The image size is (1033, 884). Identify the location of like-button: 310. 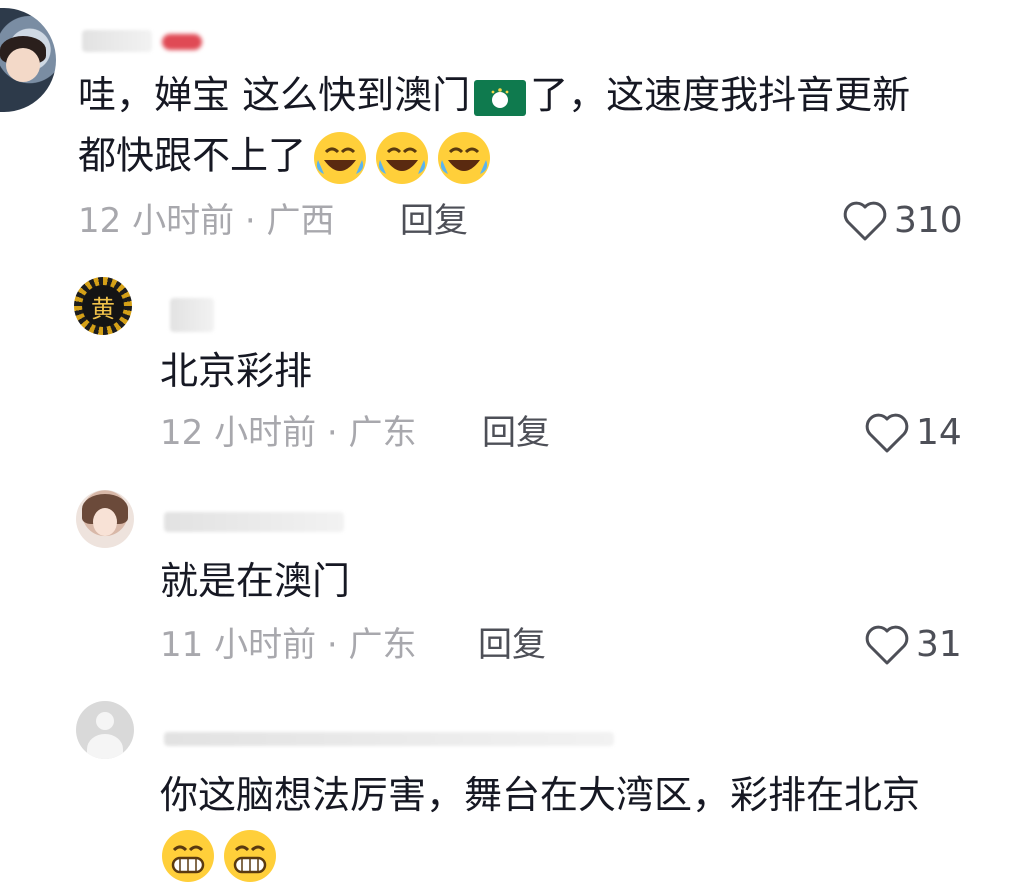
(902, 221).